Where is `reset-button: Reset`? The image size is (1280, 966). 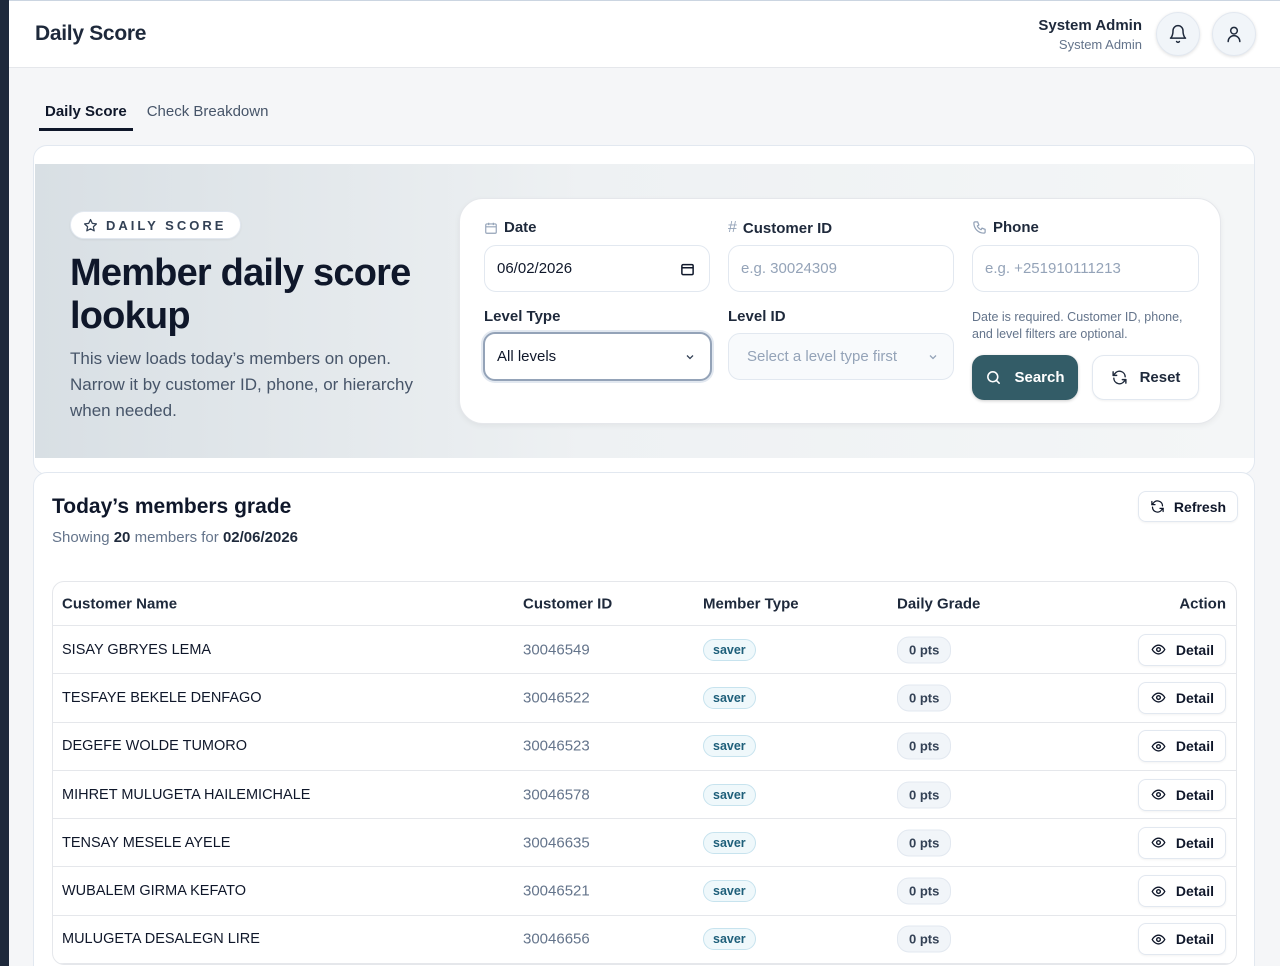 reset-button: Reset is located at coordinates (1145, 377).